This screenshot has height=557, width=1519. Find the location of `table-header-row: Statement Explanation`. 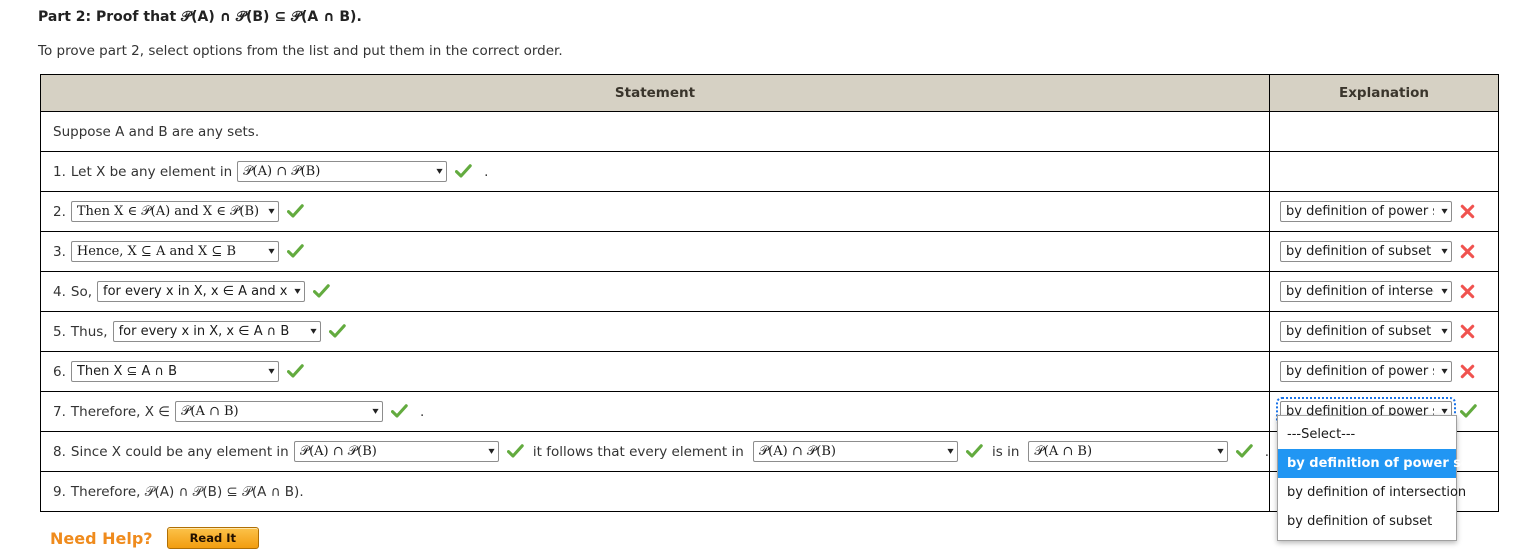

table-header-row: Statement Explanation is located at coordinates (769, 93).